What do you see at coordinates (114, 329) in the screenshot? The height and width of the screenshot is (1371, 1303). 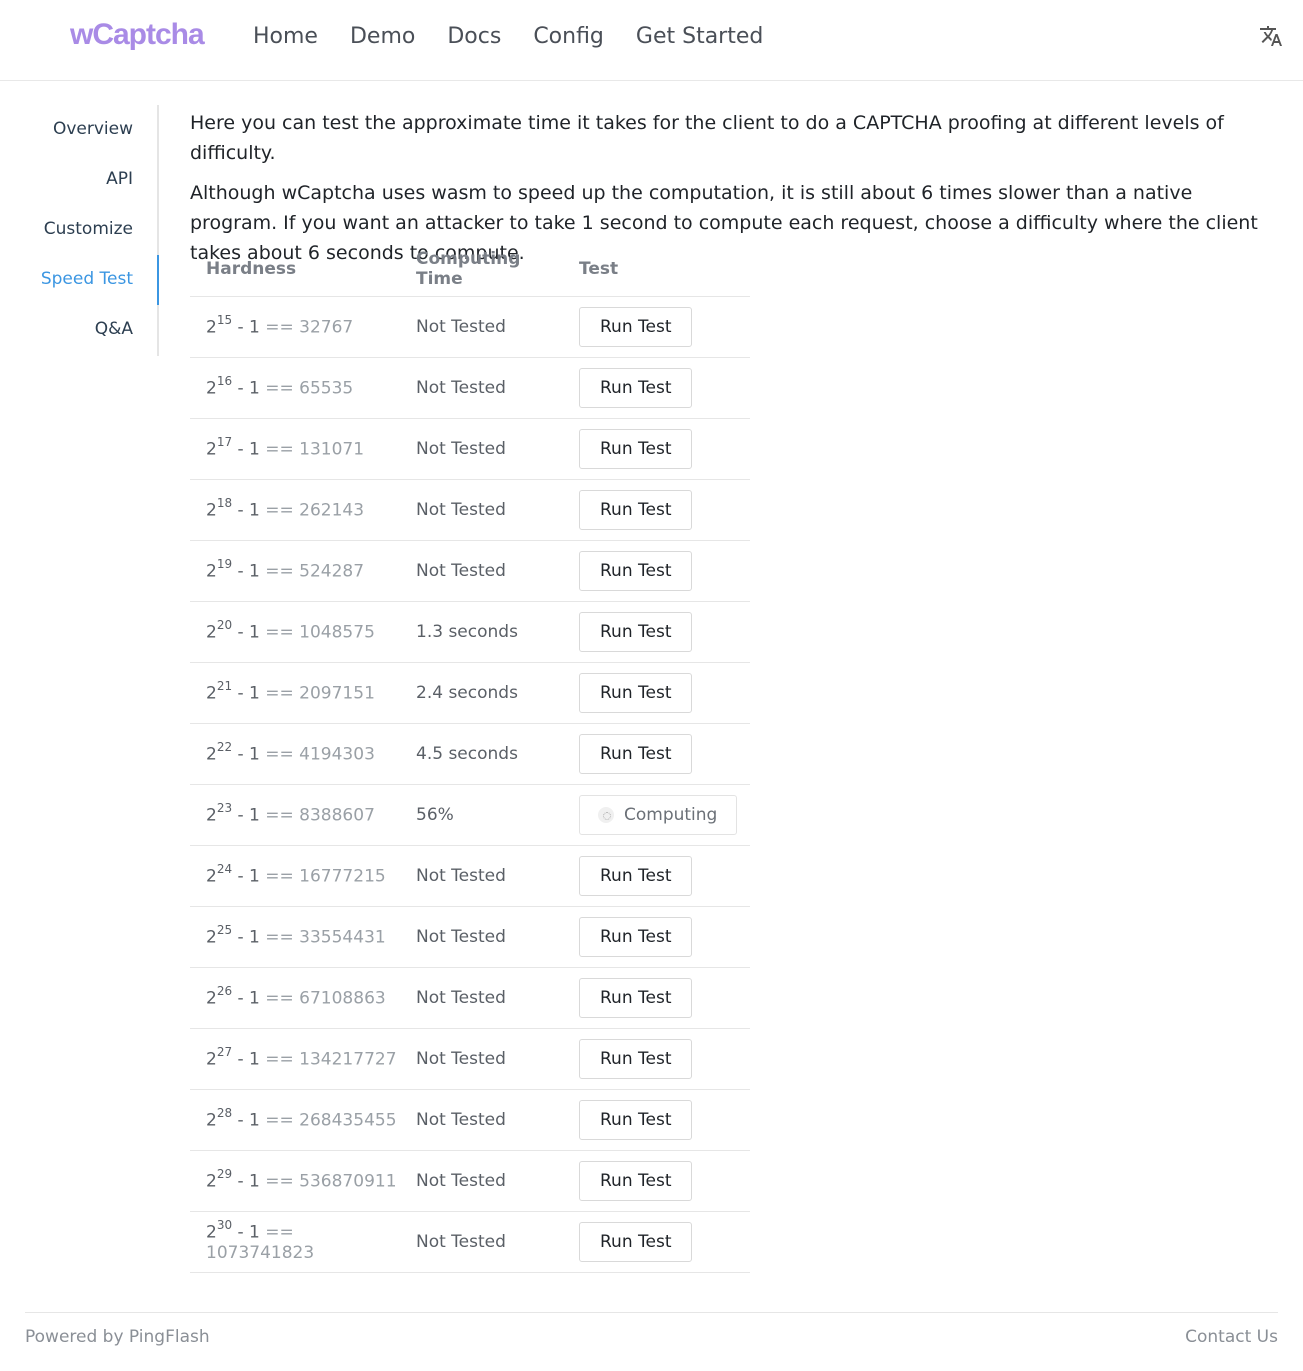 I see `sidebar-item-qa: Q&A` at bounding box center [114, 329].